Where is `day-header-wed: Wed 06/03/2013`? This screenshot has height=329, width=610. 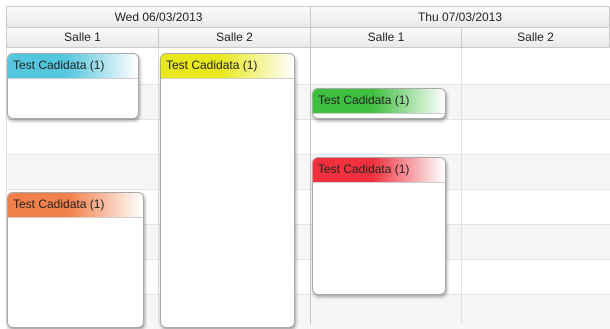 day-header-wed: Wed 06/03/2013 is located at coordinates (158, 17).